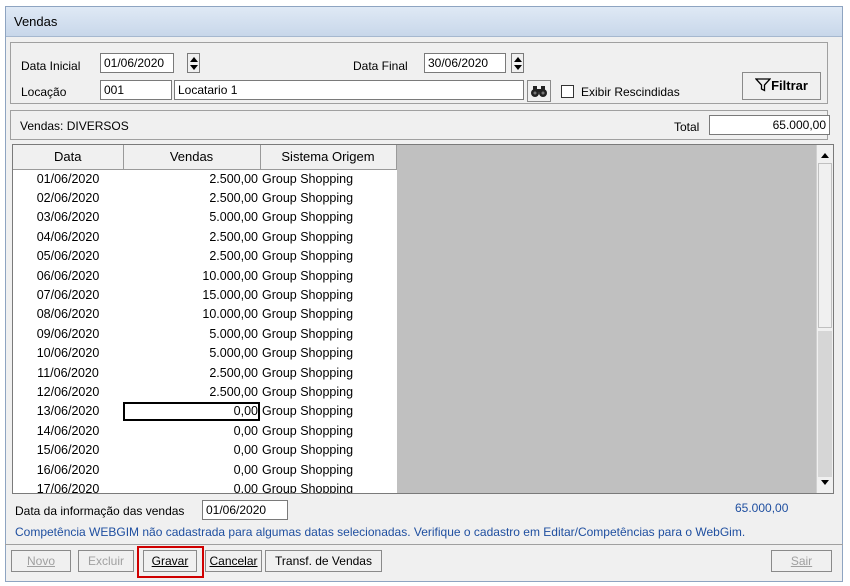  Describe the element at coordinates (465, 63) in the screenshot. I see `data-final-input: 30/06/2020` at that location.